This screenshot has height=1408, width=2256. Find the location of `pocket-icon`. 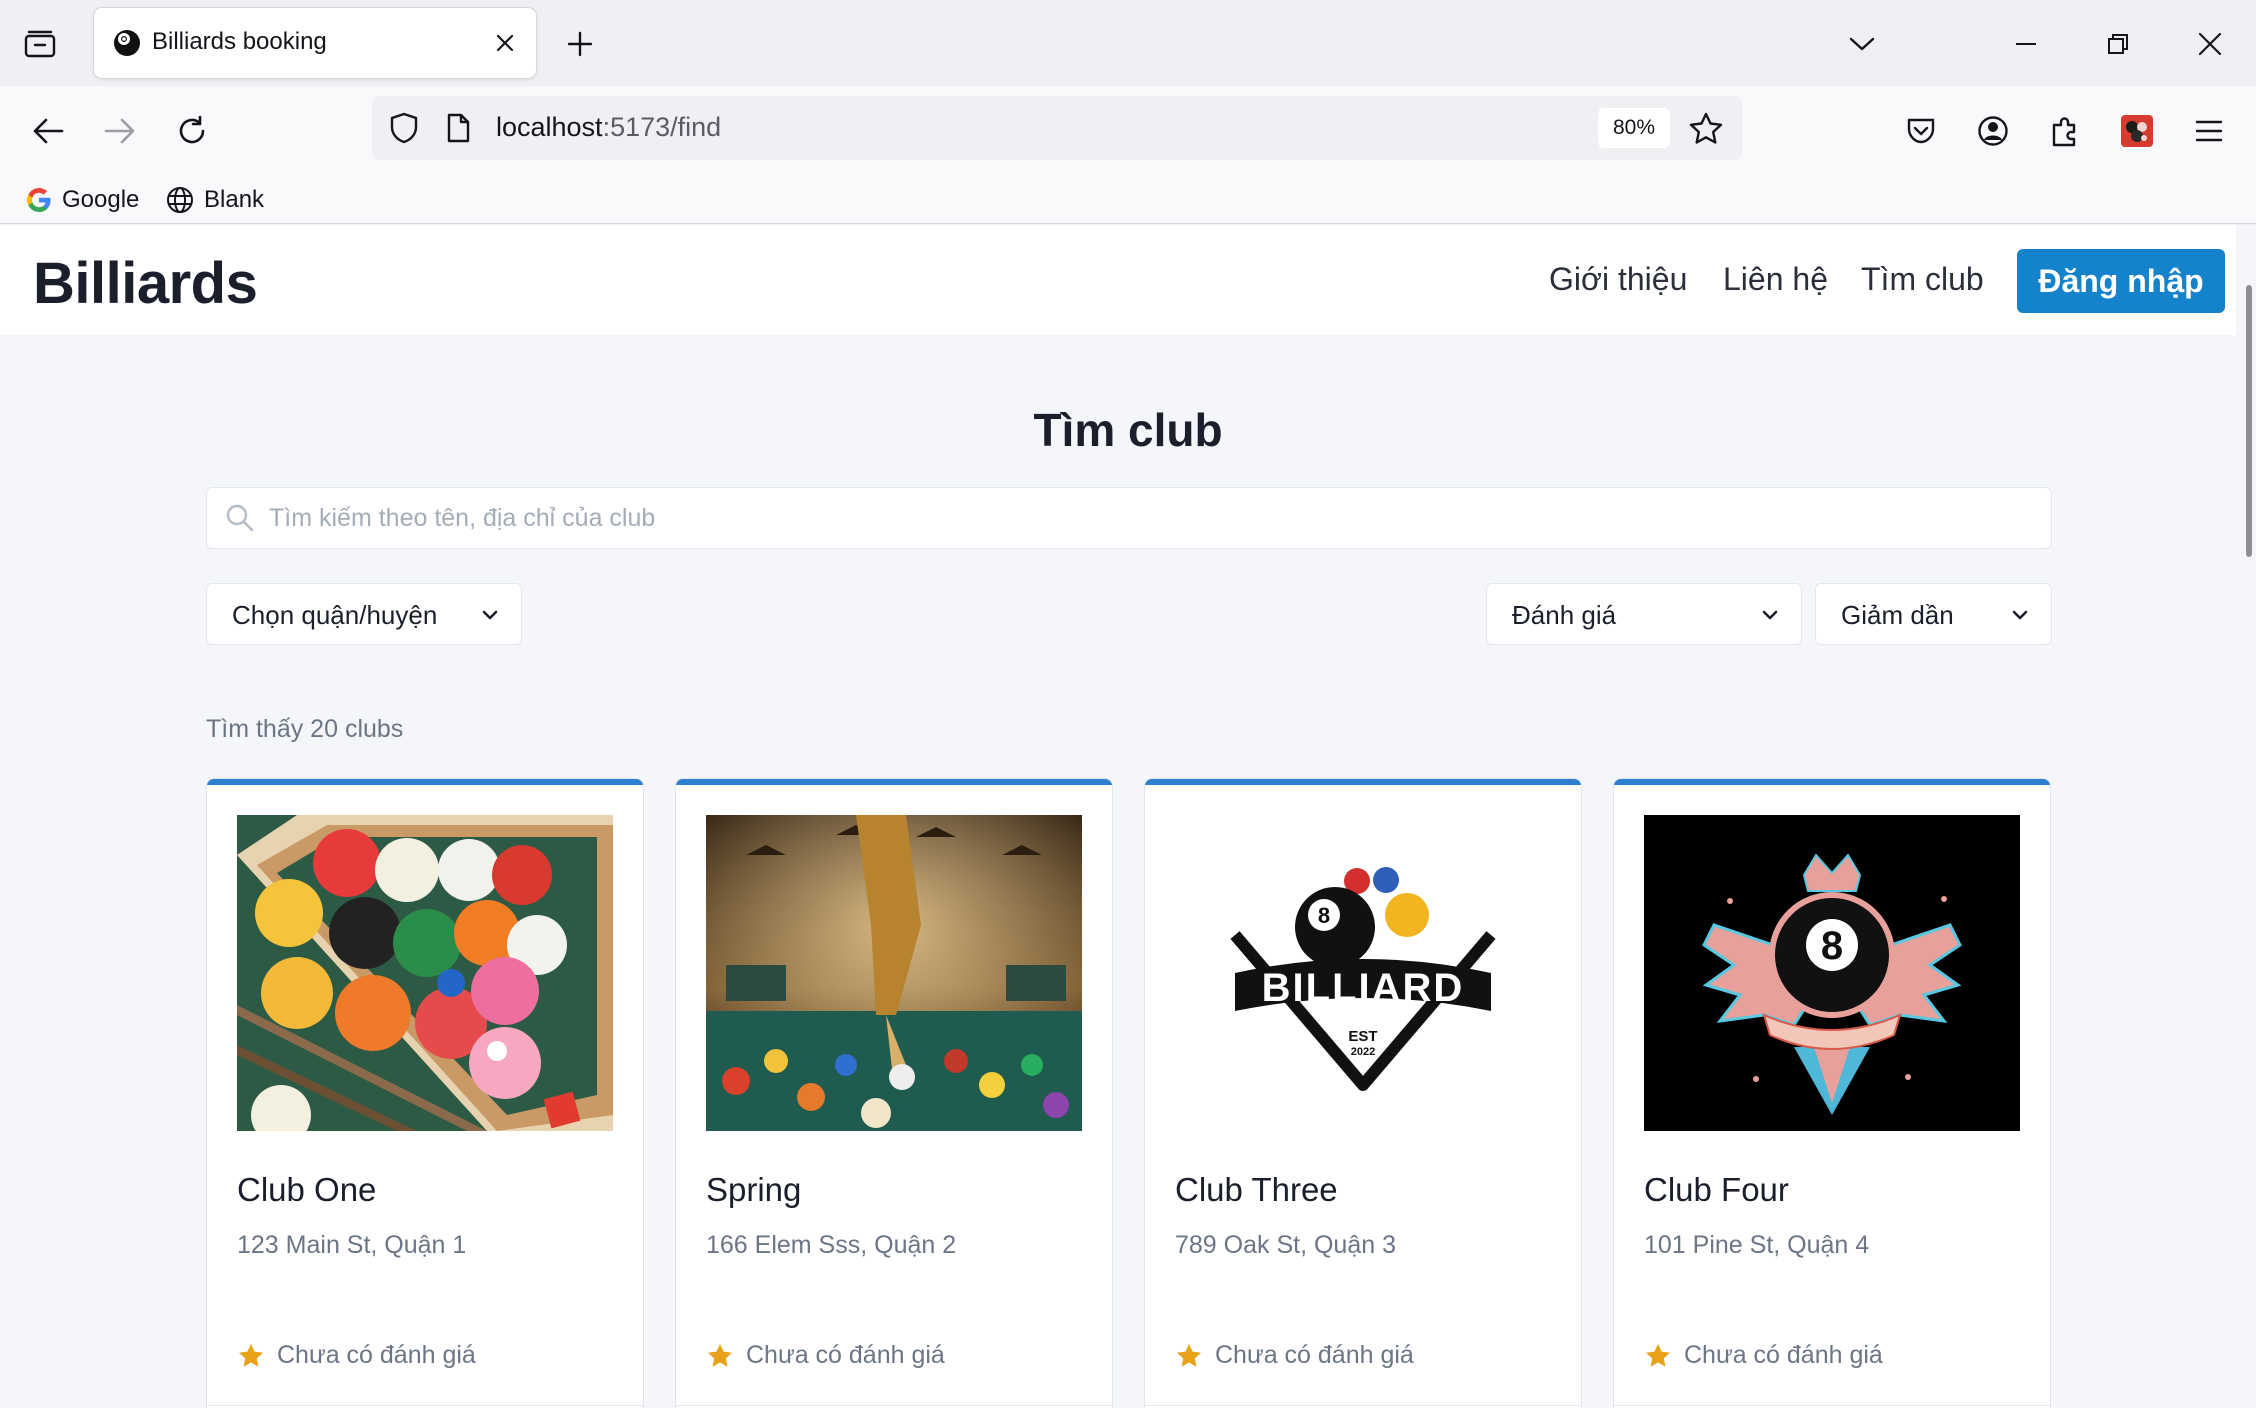

pocket-icon is located at coordinates (1921, 131).